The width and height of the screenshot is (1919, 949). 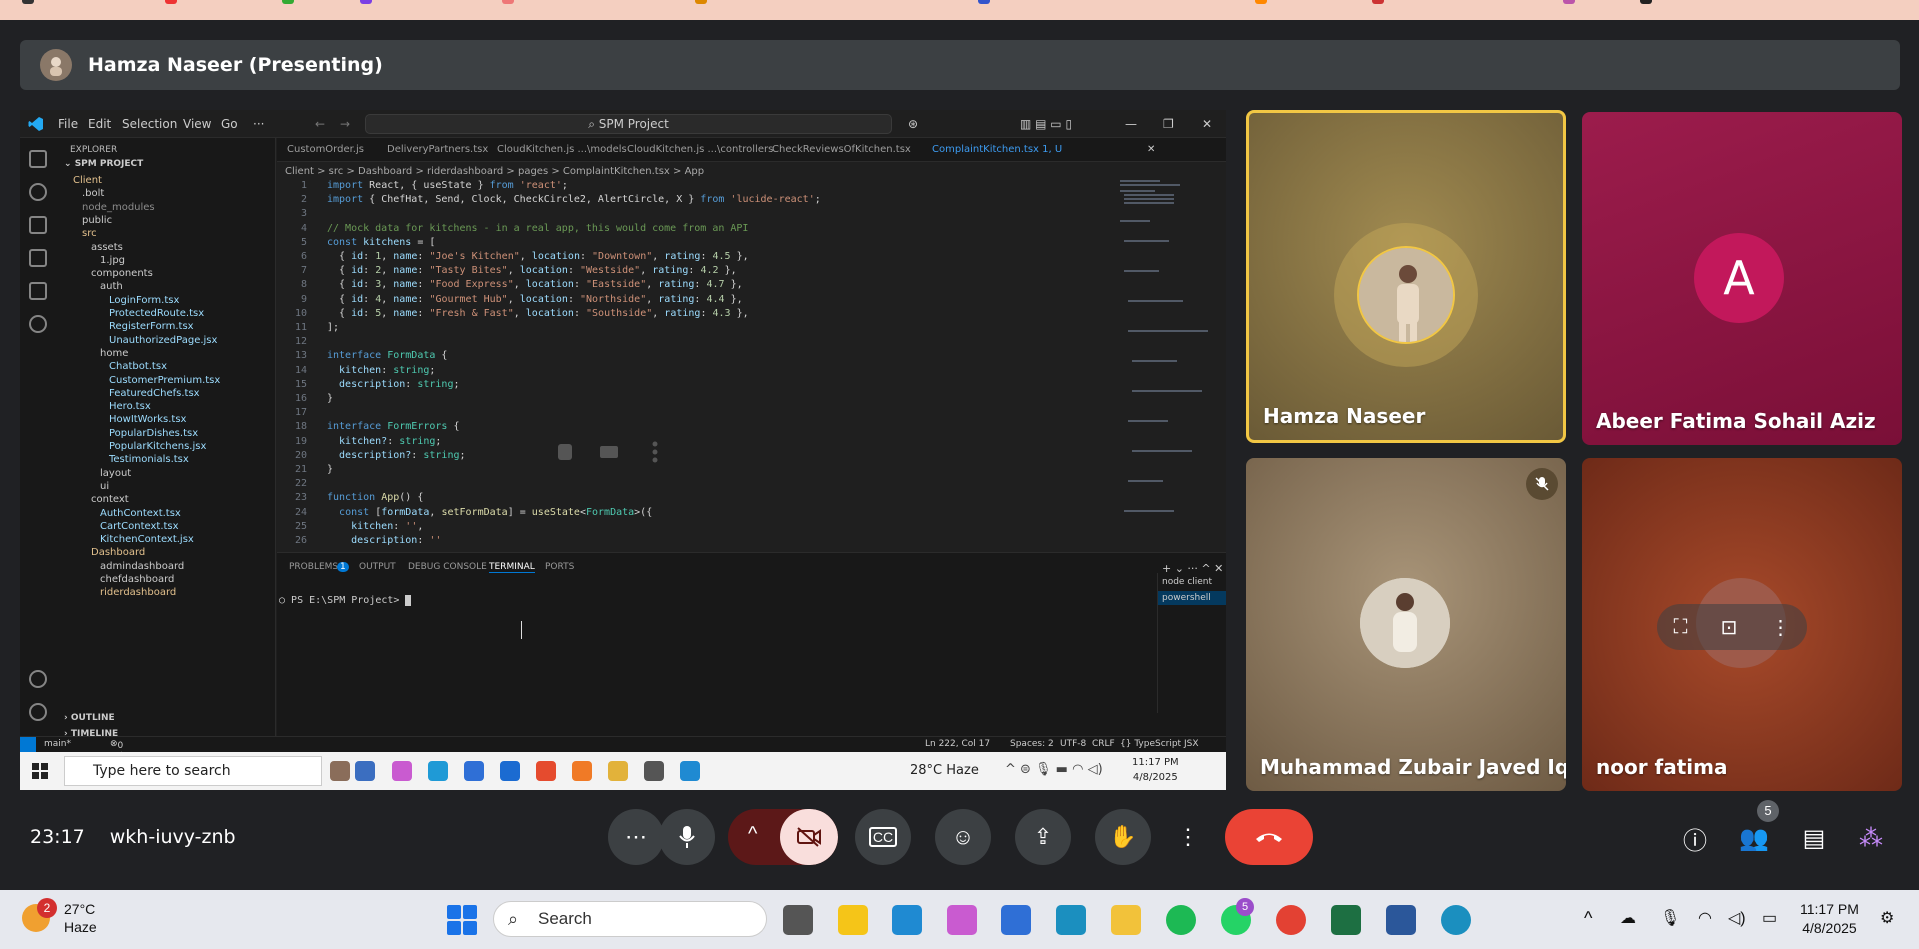 What do you see at coordinates (1769, 918) in the screenshot?
I see `battery-icon: ▭` at bounding box center [1769, 918].